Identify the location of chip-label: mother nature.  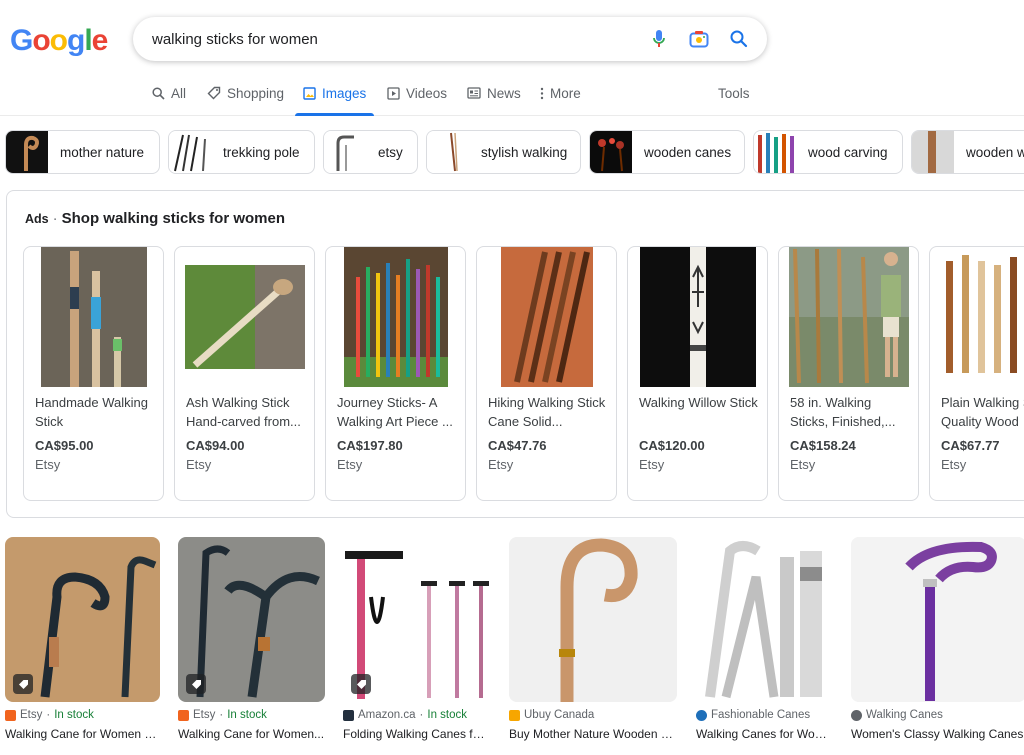
(102, 152).